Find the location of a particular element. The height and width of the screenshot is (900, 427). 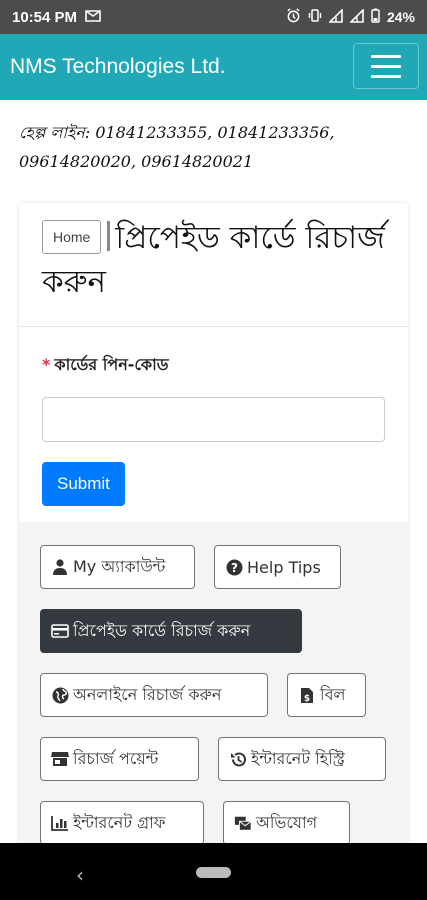

battery-percent: 24% is located at coordinates (400, 17).